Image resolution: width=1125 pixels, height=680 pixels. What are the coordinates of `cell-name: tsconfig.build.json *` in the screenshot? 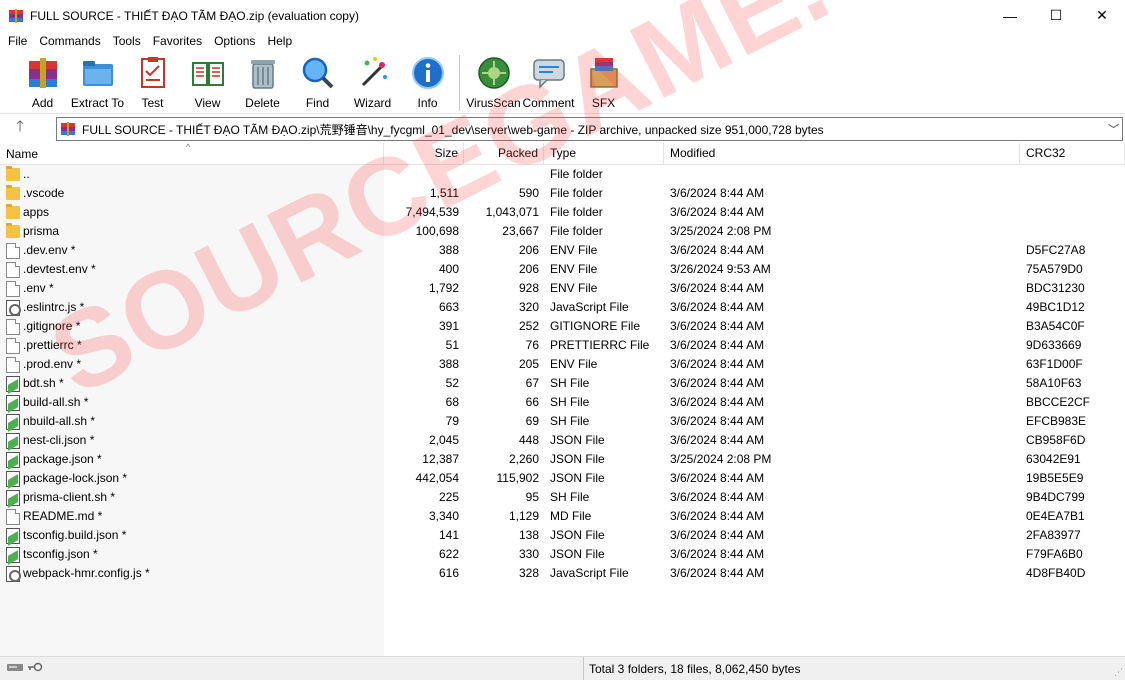 It's located at (192, 535).